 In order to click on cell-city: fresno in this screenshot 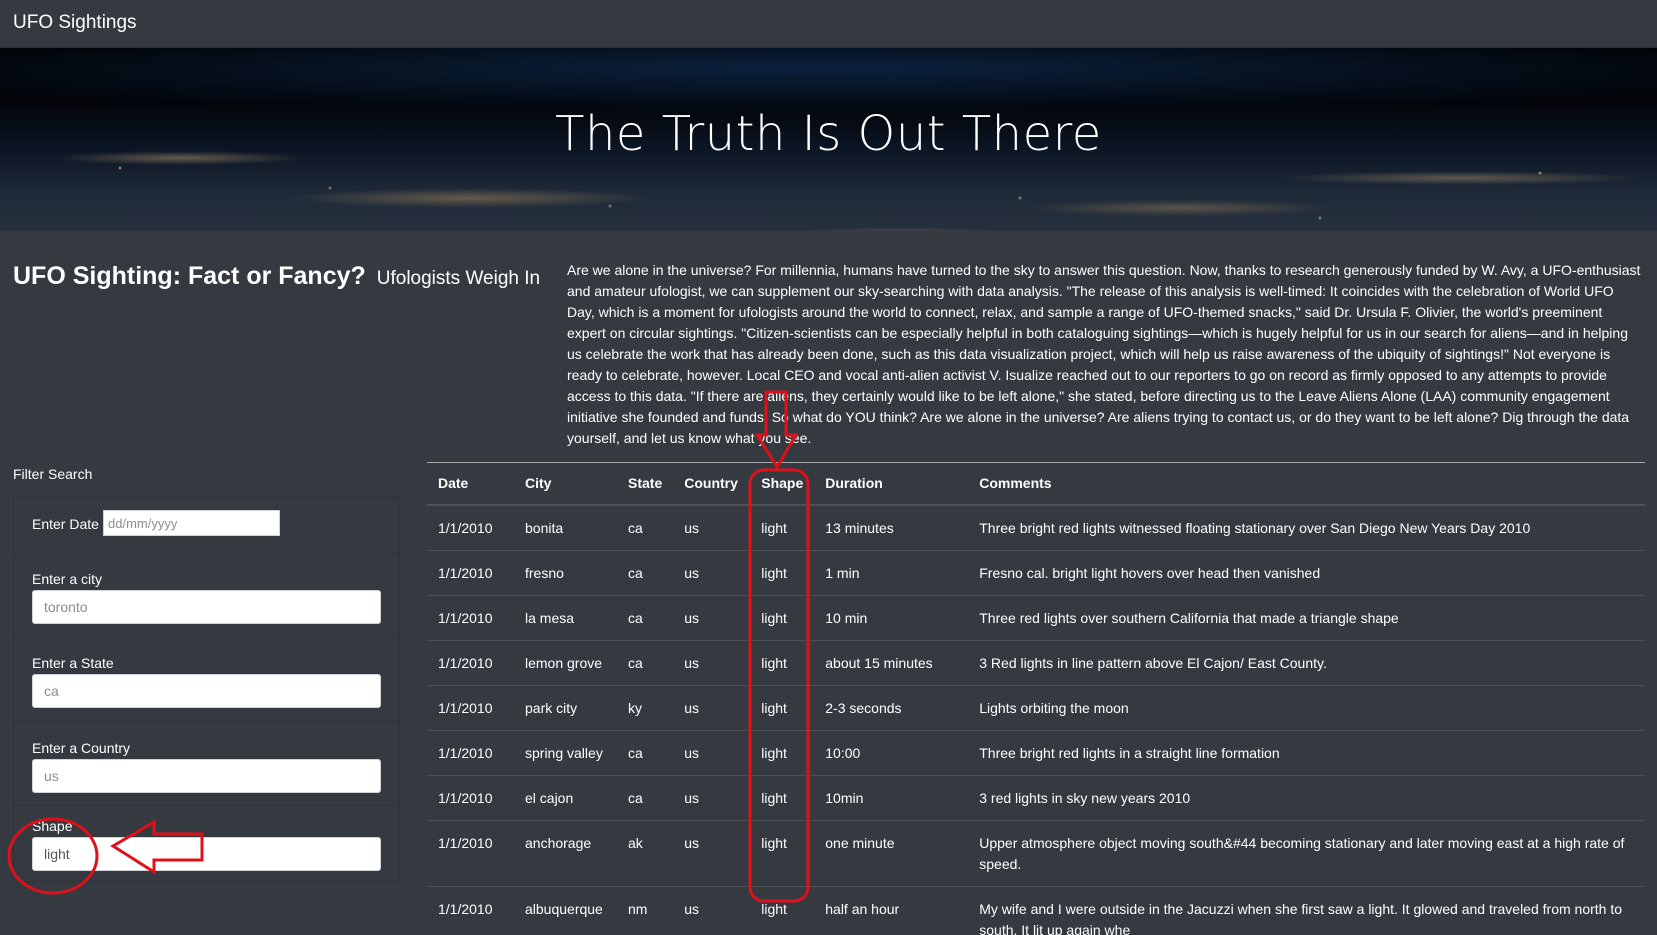, I will do `click(565, 572)`.